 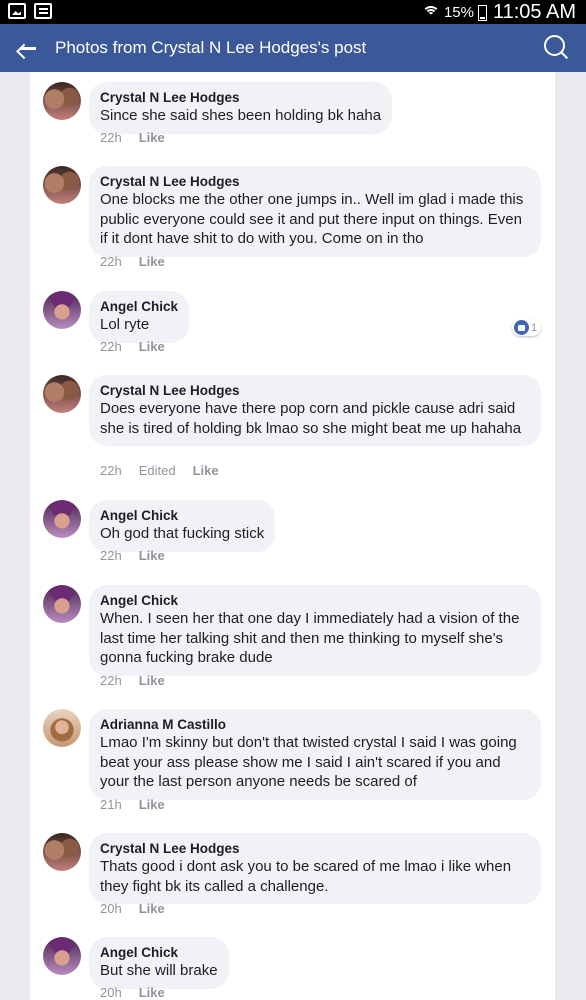 I want to click on comment-bubble: Angel Chick But she will brake, so click(x=159, y=963).